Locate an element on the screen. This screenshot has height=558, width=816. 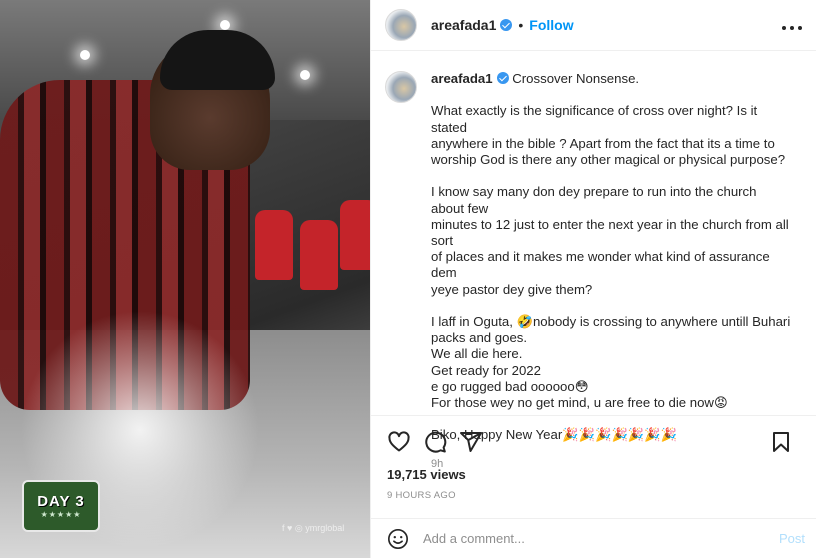
caption-line: Crossover Nonsense. is located at coordinates (576, 78).